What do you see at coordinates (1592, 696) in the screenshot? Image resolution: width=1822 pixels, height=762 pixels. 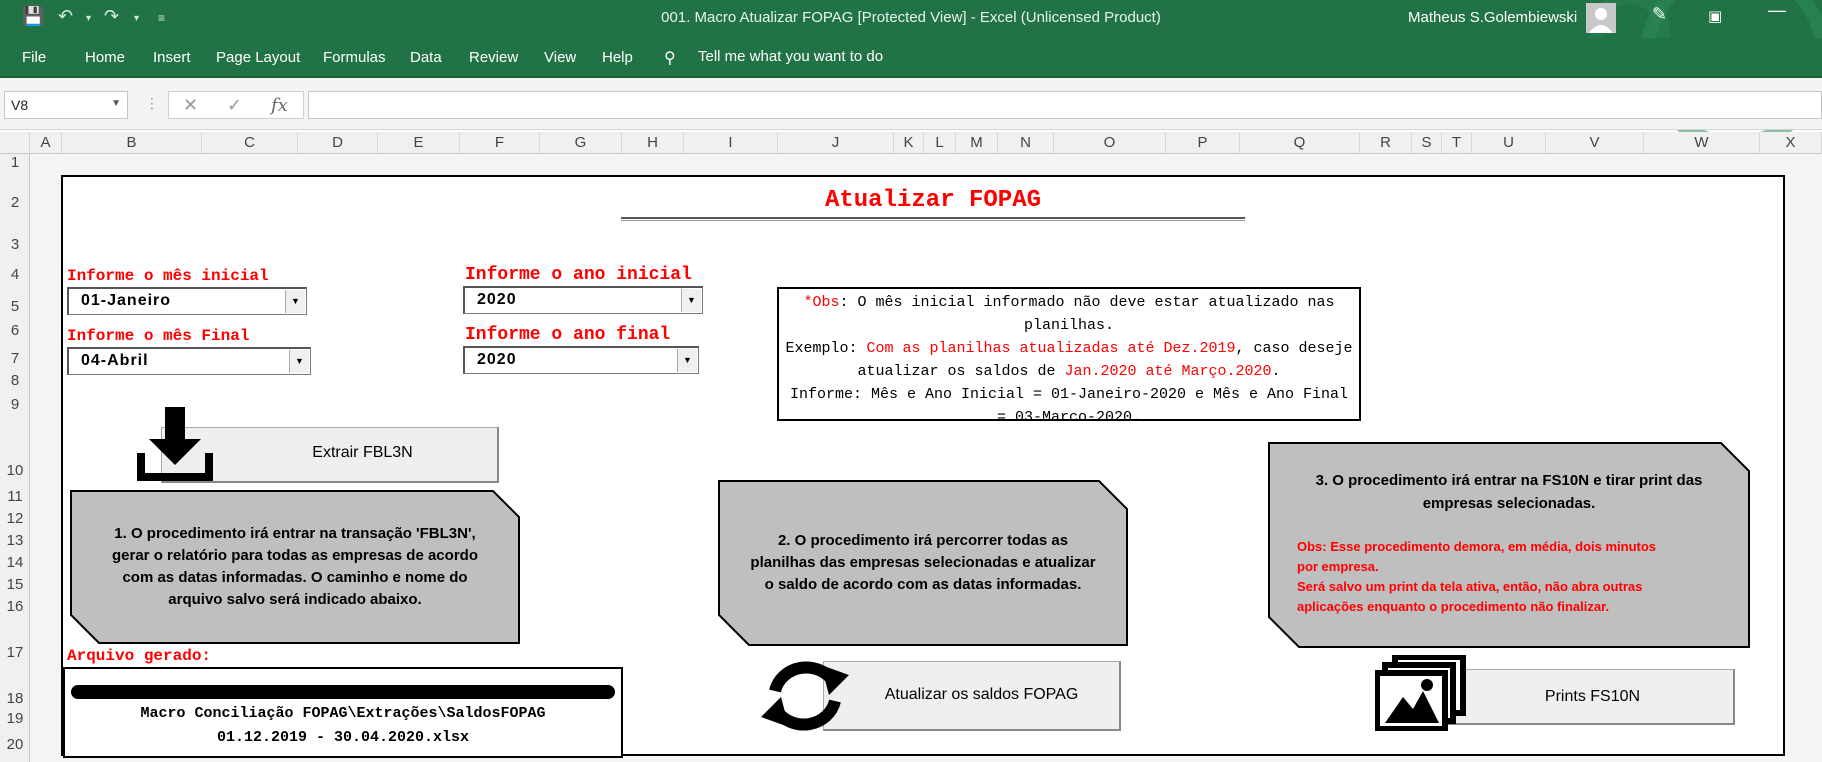 I see `prints-fs10n-label: Prints FS10N` at bounding box center [1592, 696].